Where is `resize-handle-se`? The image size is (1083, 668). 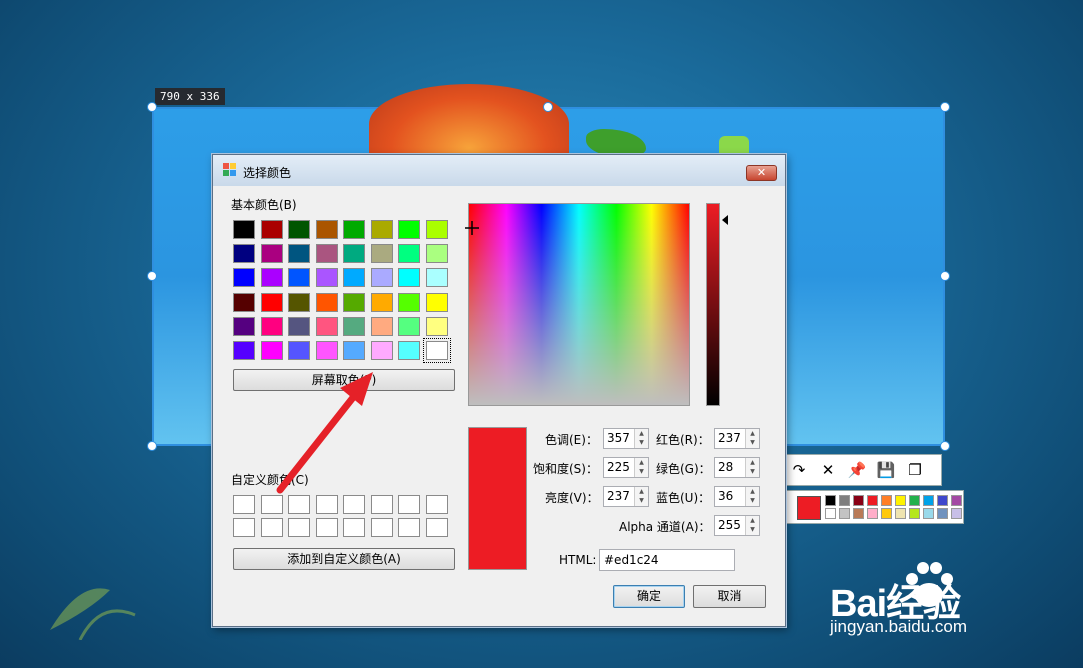 resize-handle-se is located at coordinates (945, 446).